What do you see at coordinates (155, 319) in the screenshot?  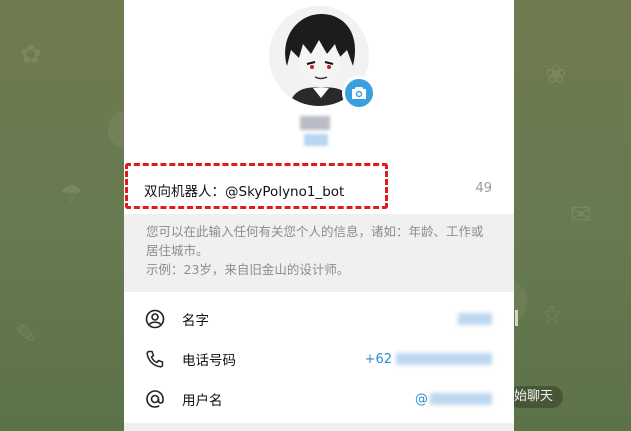 I see `person-icon` at bounding box center [155, 319].